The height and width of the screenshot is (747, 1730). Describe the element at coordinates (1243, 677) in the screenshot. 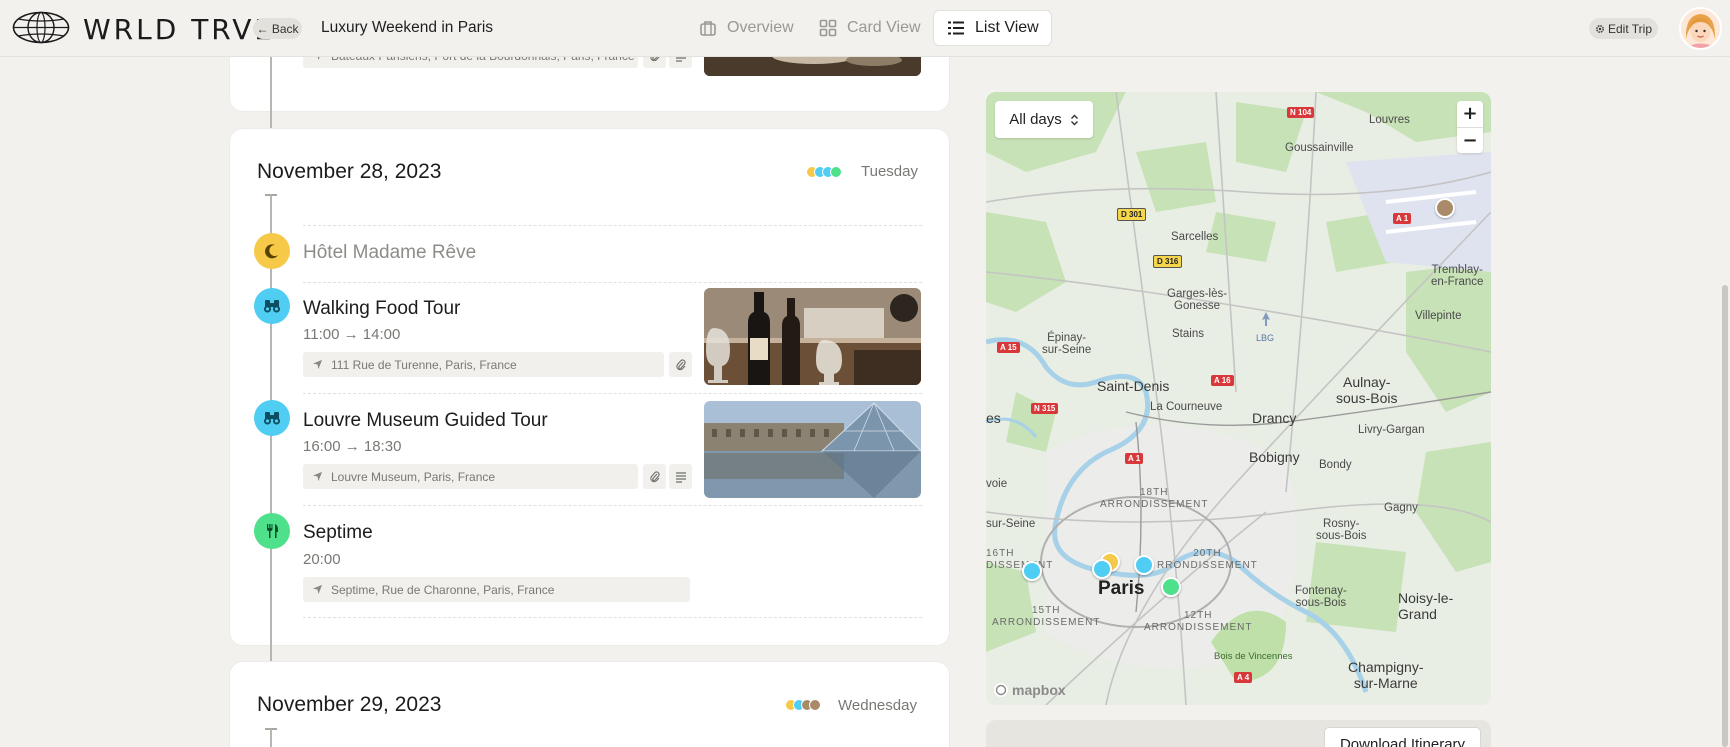

I see `road-shield: A 4` at that location.